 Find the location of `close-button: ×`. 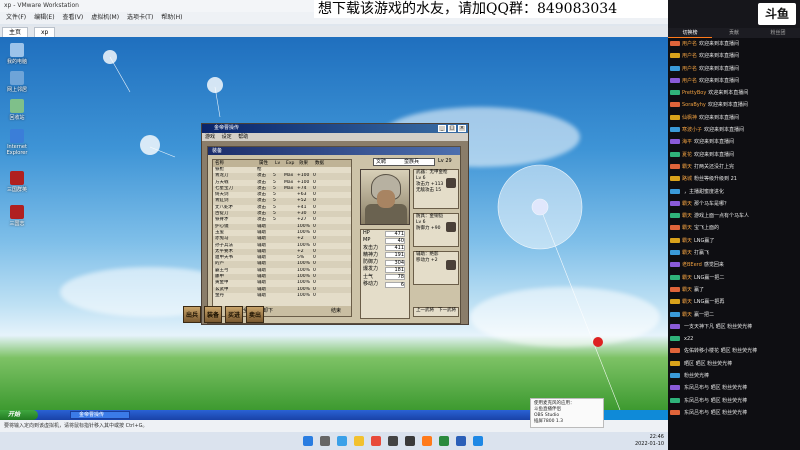

close-button: × is located at coordinates (462, 128).